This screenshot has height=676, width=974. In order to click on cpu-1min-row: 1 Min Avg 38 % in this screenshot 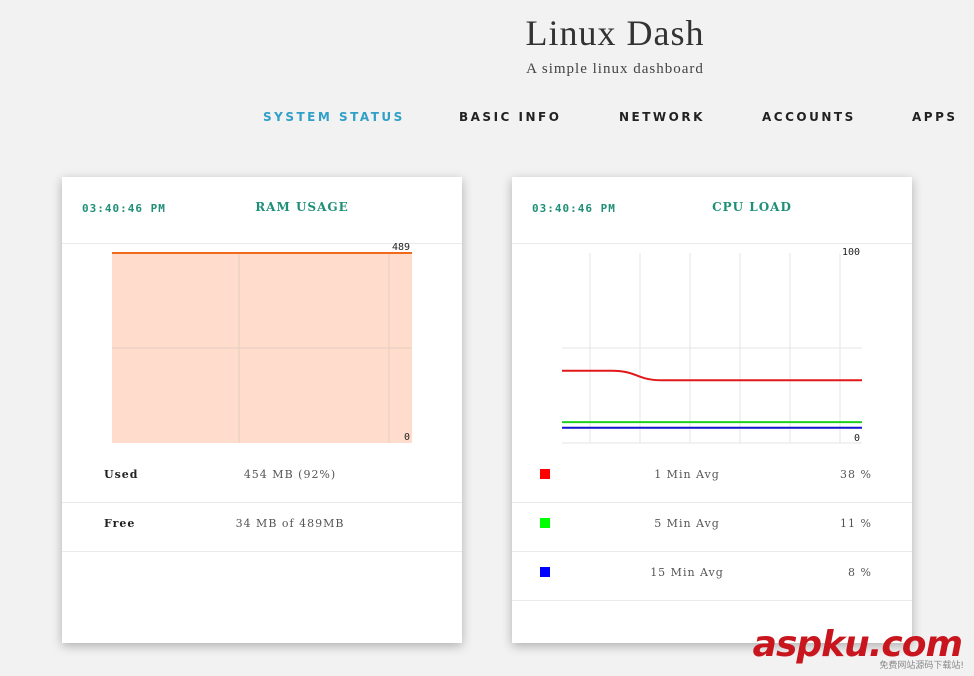, I will do `click(712, 478)`.